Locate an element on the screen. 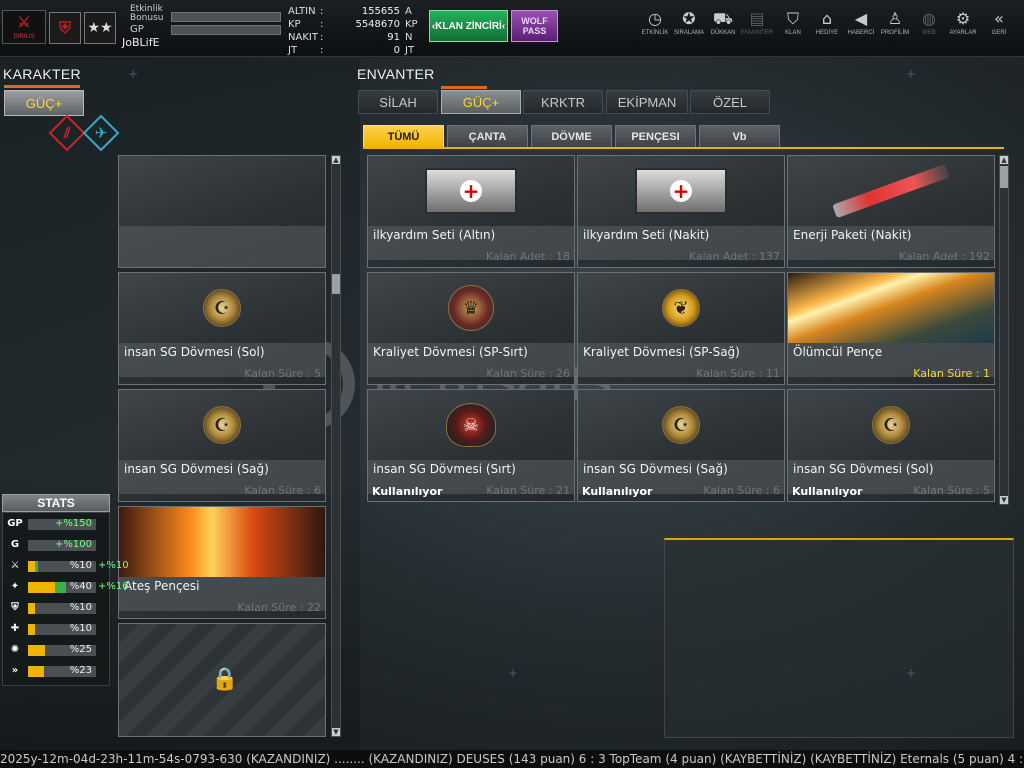 This screenshot has height=768, width=1024. red-cross-icon: + is located at coordinates (681, 191).